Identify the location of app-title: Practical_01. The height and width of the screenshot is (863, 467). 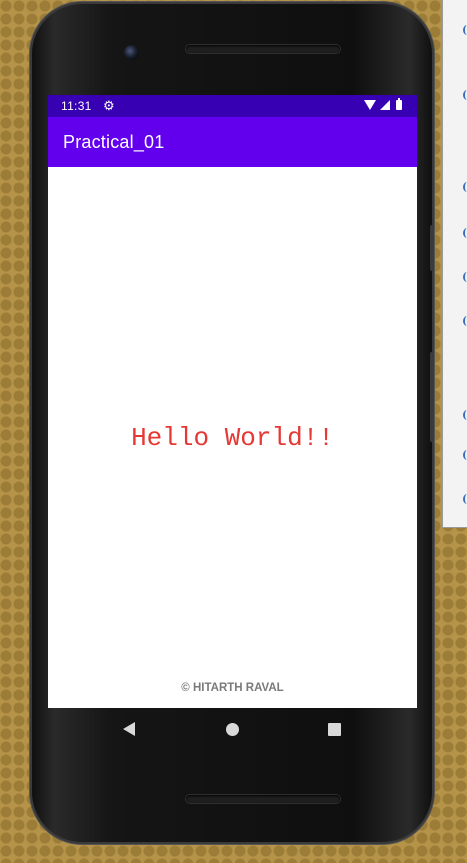
(114, 142).